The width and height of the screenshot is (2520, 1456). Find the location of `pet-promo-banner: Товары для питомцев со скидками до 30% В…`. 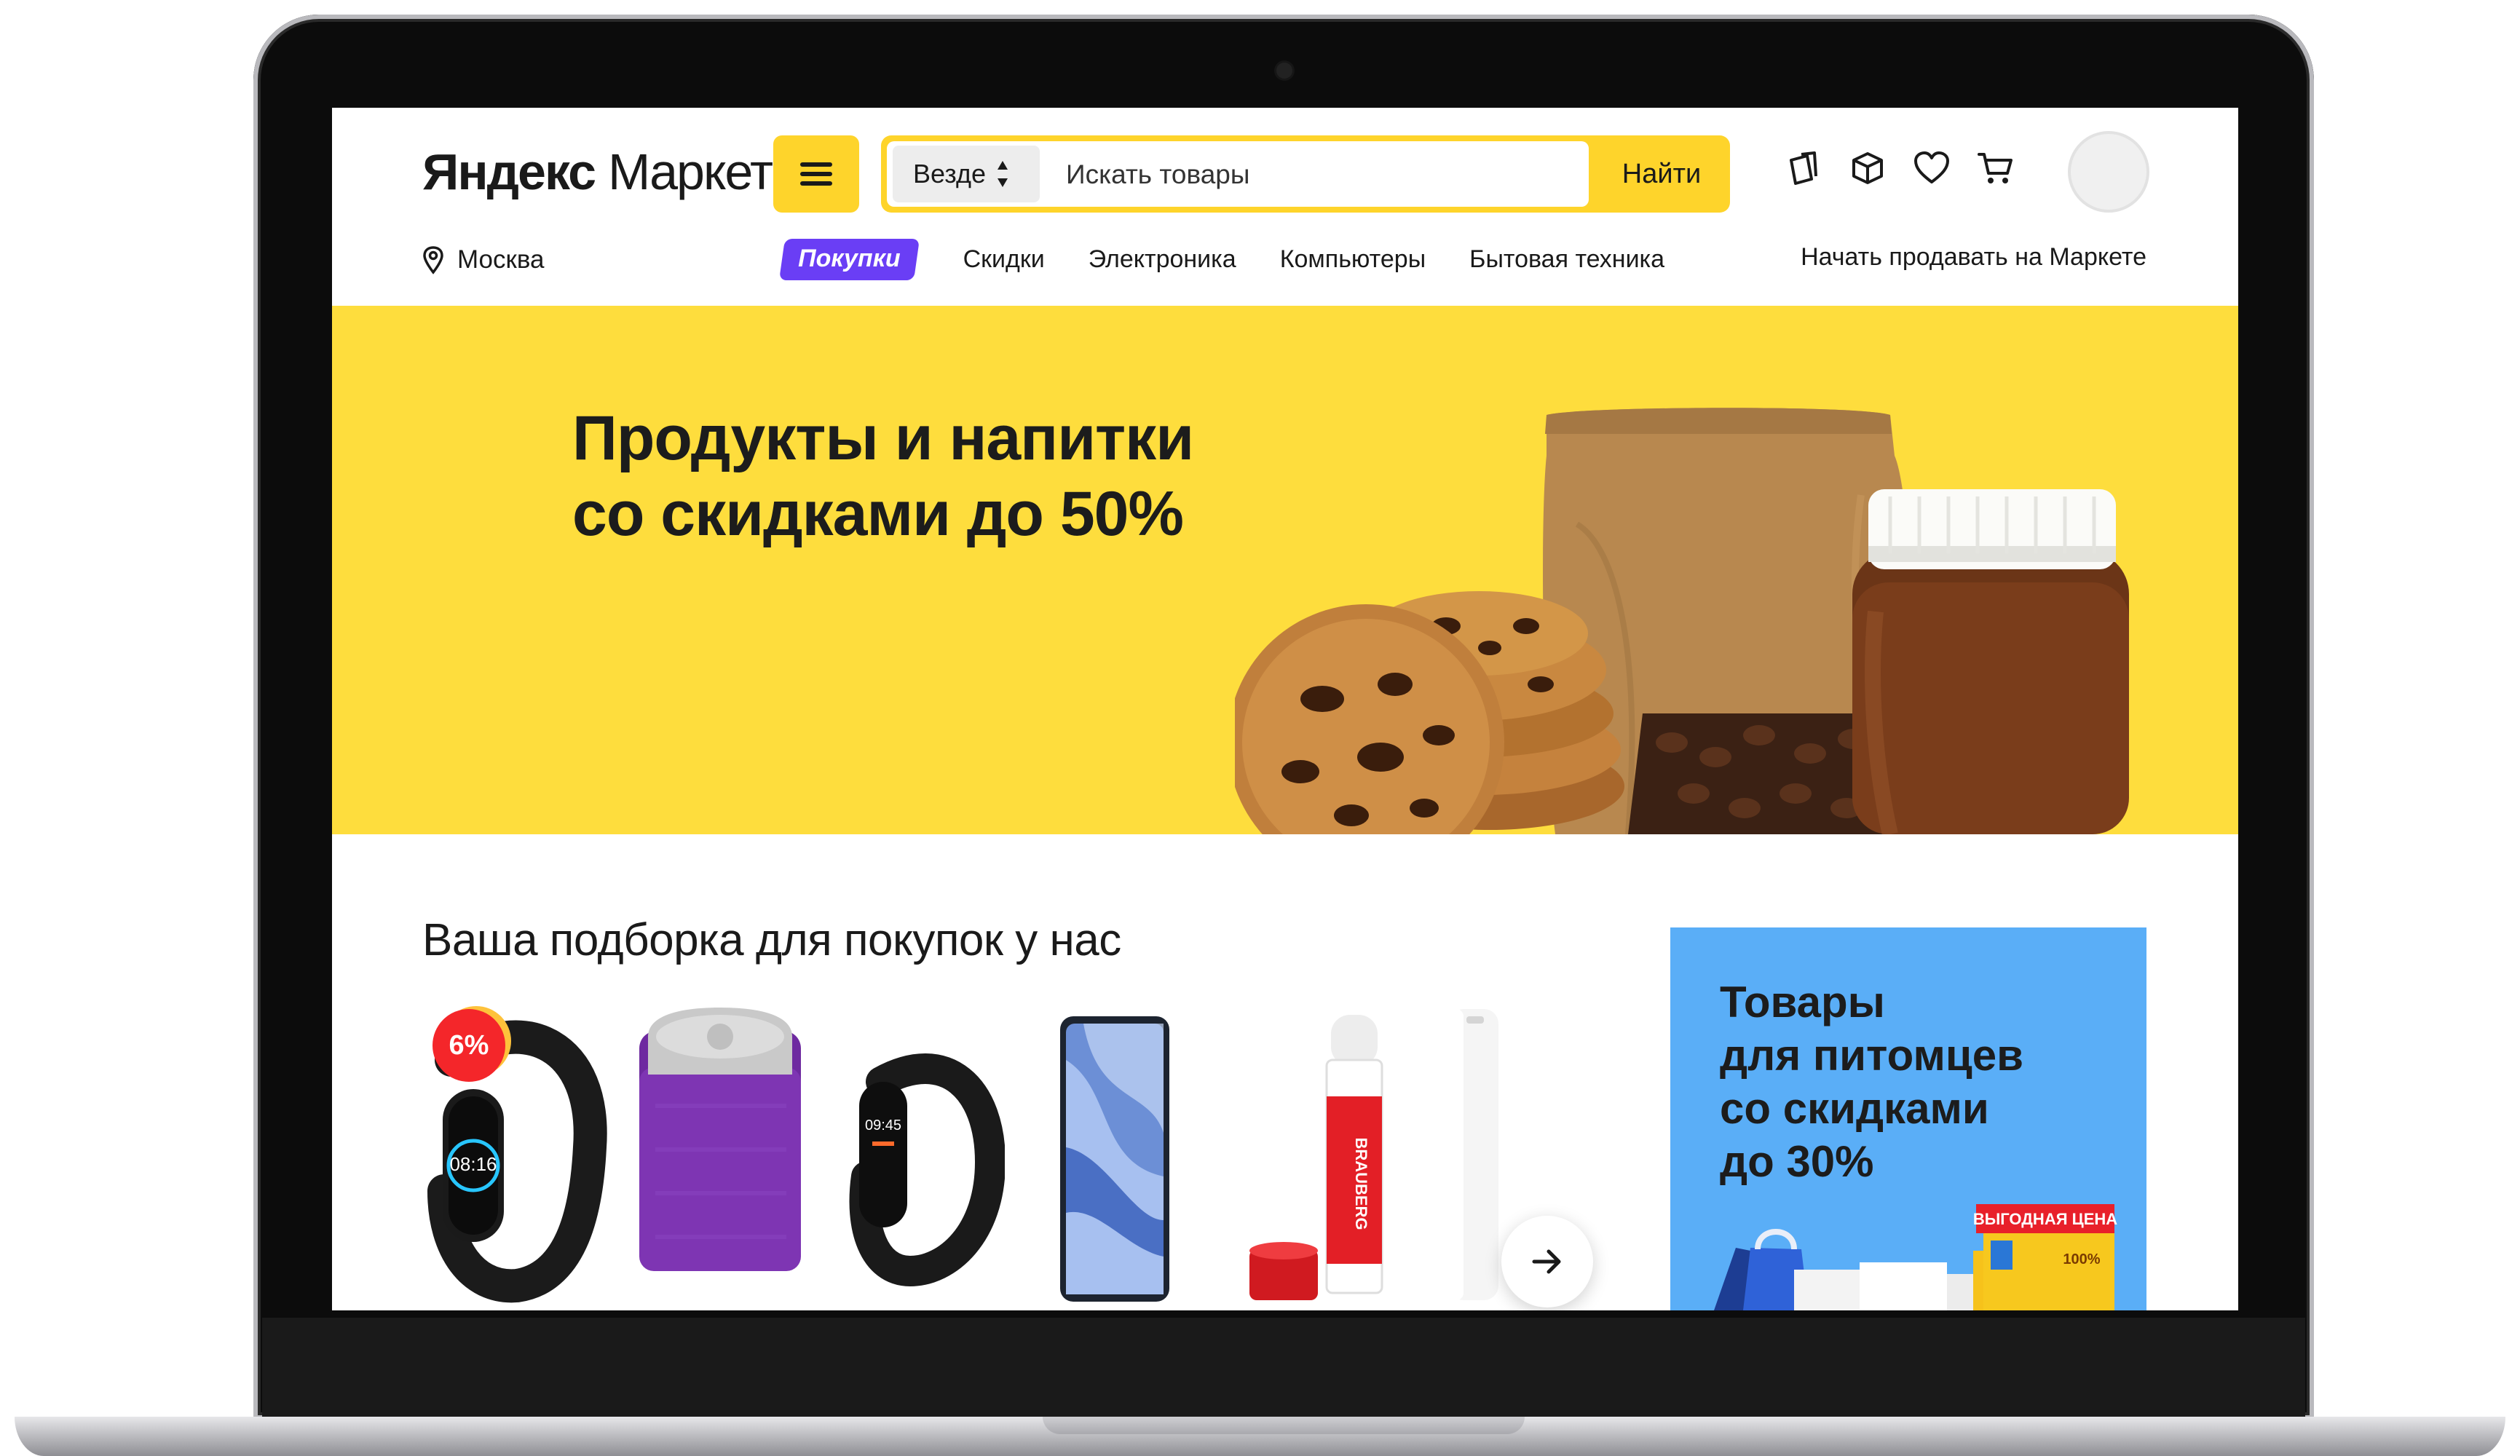

pet-promo-banner: Товары для питомцев со скидками до 30% В… is located at coordinates (1908, 1118).